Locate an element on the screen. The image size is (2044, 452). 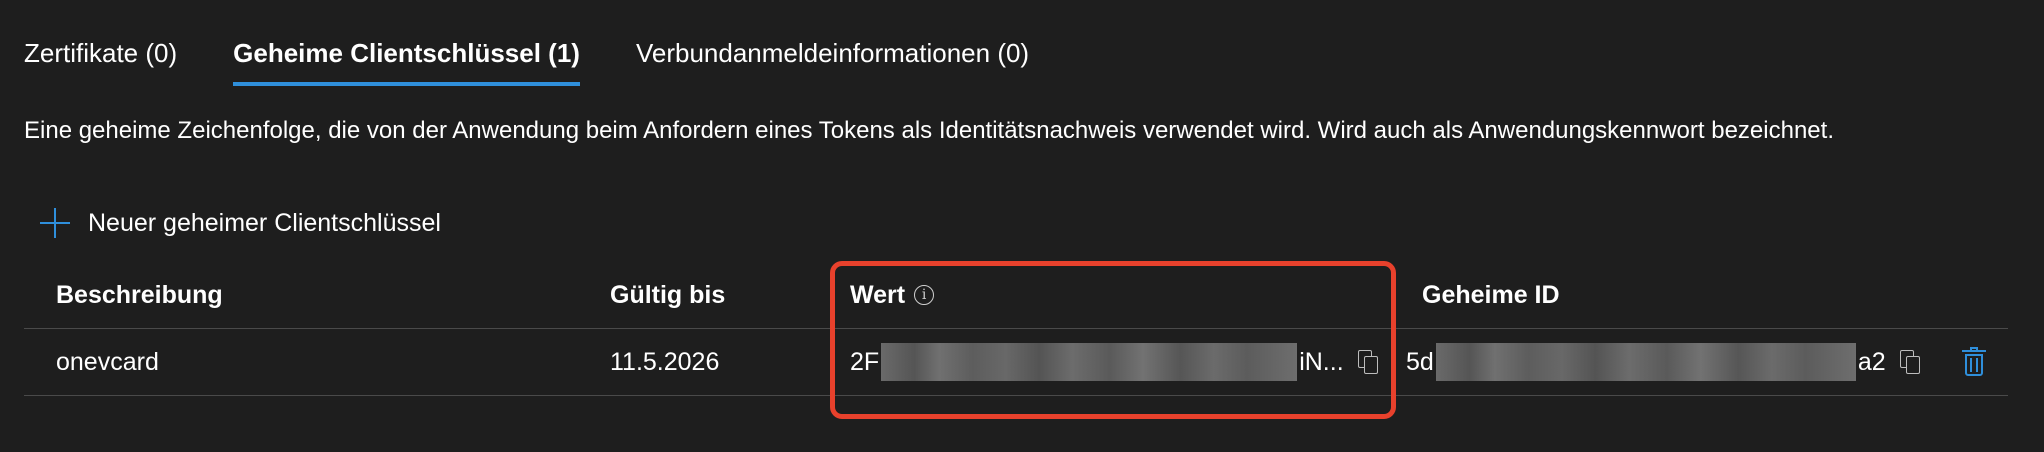
cell-description: onevcard is located at coordinates (107, 361).